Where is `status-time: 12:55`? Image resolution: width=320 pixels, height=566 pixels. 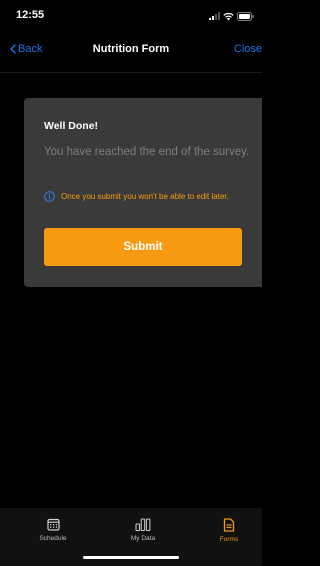 status-time: 12:55 is located at coordinates (30, 15).